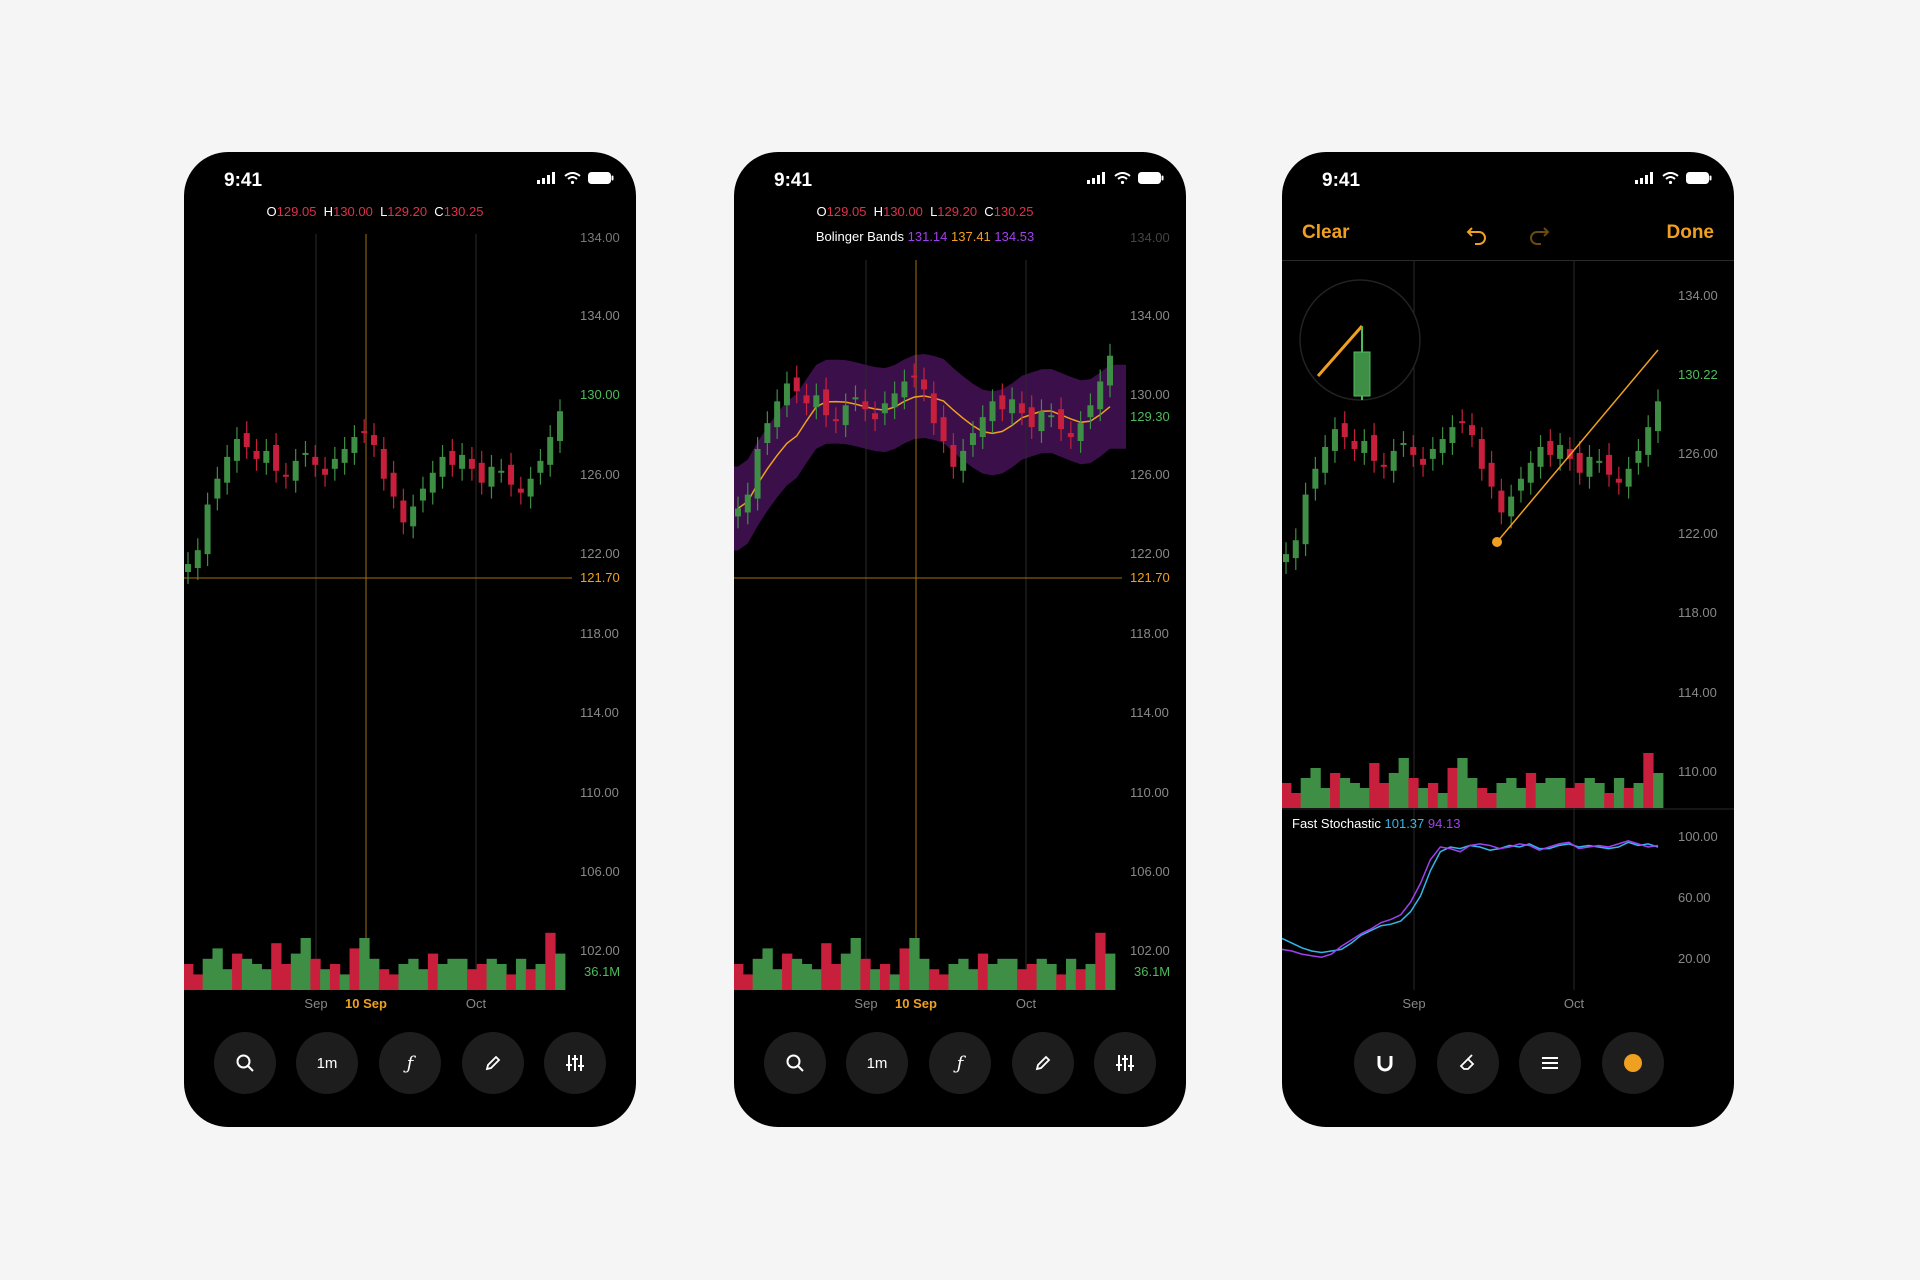 Image resolution: width=1920 pixels, height=1280 pixels. I want to click on pencil-icon, so click(1043, 1063).